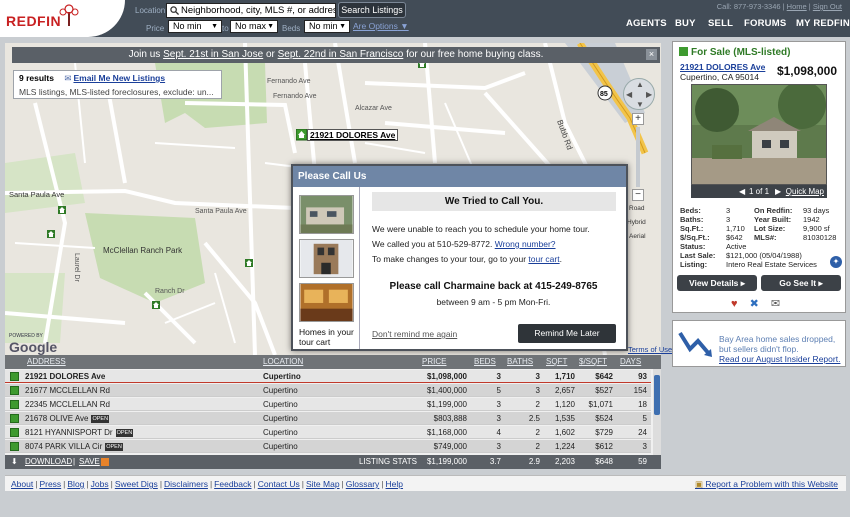  I want to click on nav-buy: BUY, so click(685, 23).